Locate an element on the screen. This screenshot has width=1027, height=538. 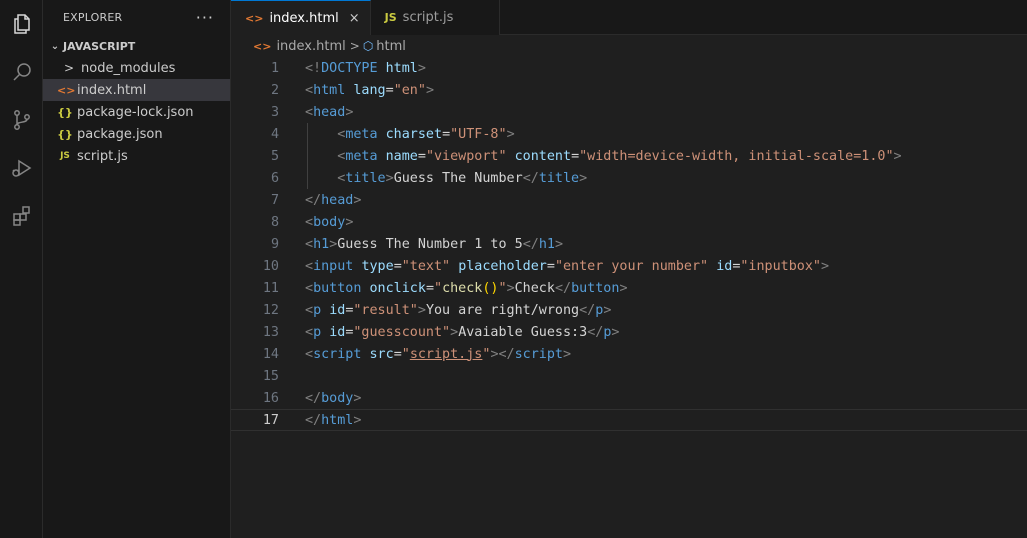
code-text: <!DOCTYPE html> is located at coordinates (365, 68).